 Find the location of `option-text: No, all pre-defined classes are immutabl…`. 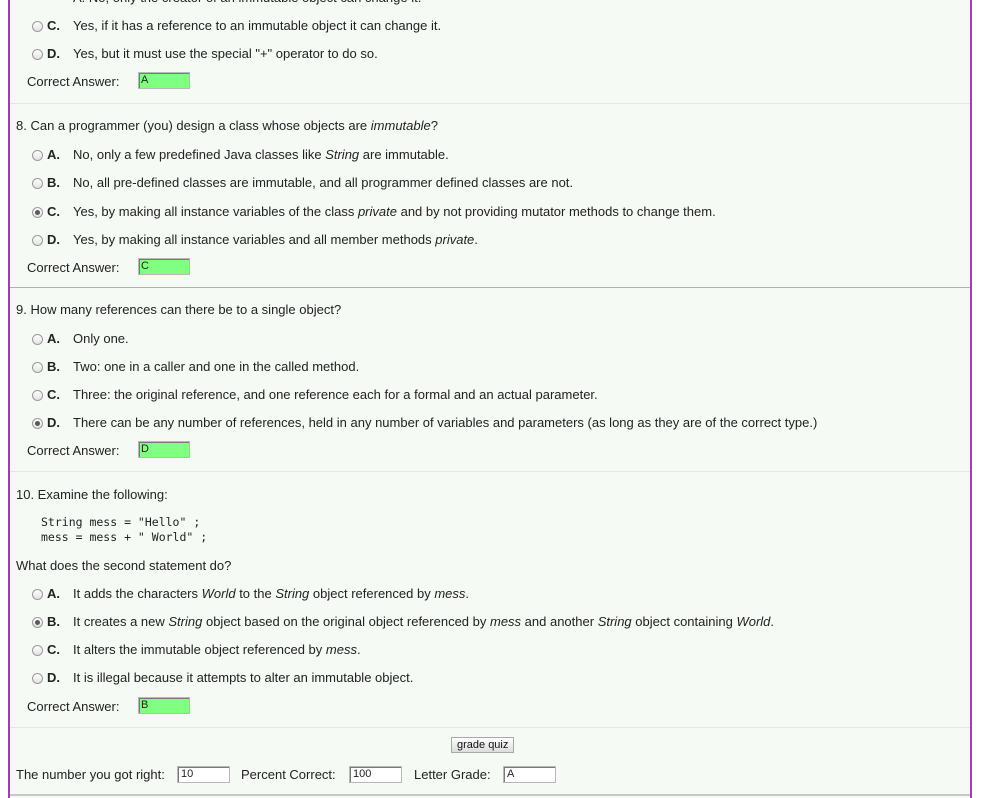

option-text: No, all pre-defined classes are immutabl… is located at coordinates (323, 182).